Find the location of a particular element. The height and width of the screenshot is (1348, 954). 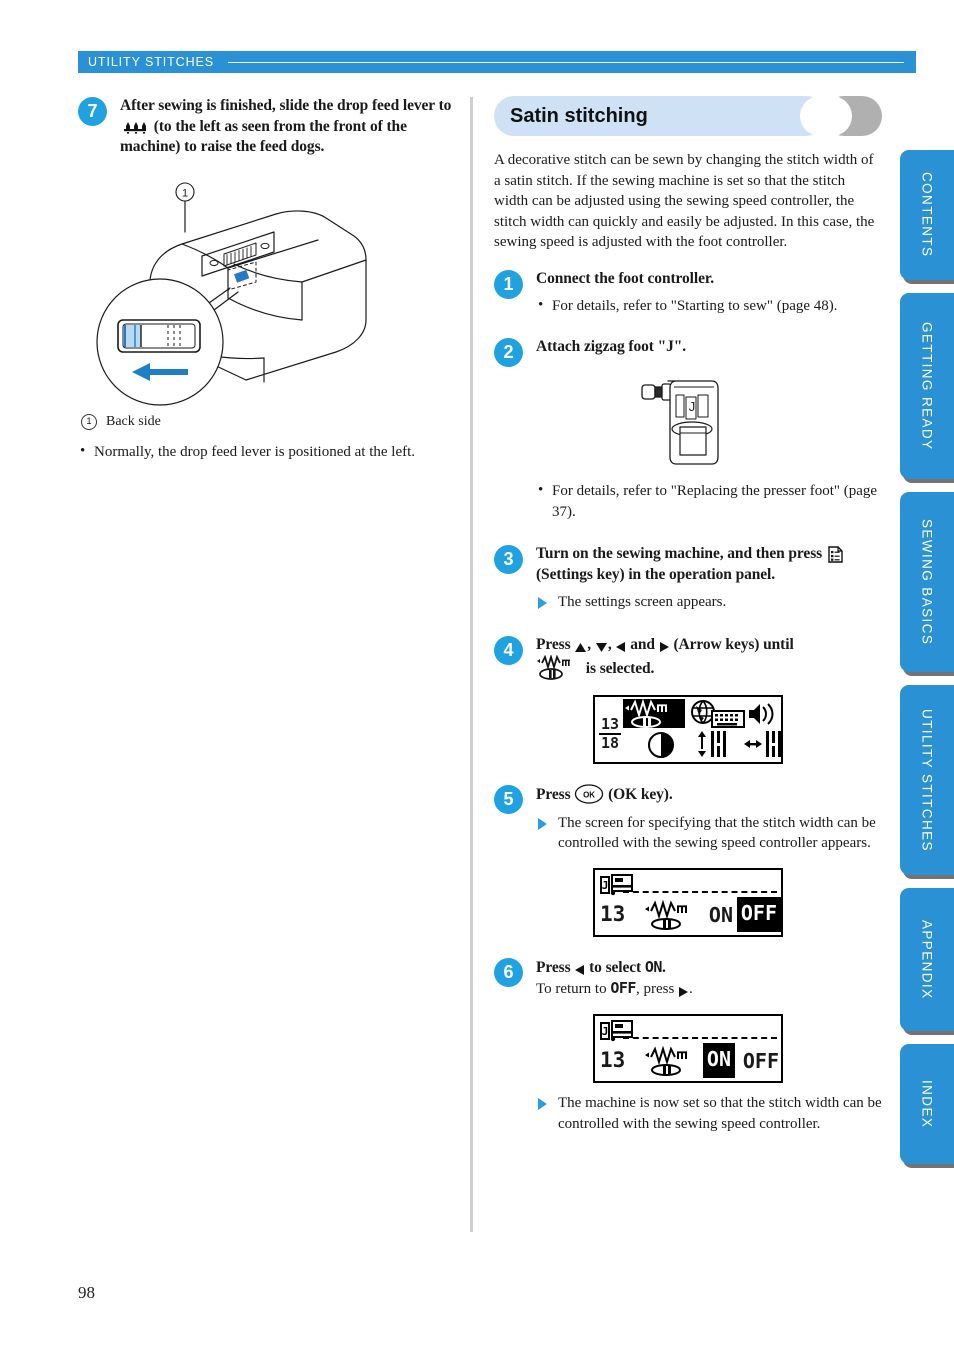

step-5-text-part1: Press is located at coordinates (553, 794).